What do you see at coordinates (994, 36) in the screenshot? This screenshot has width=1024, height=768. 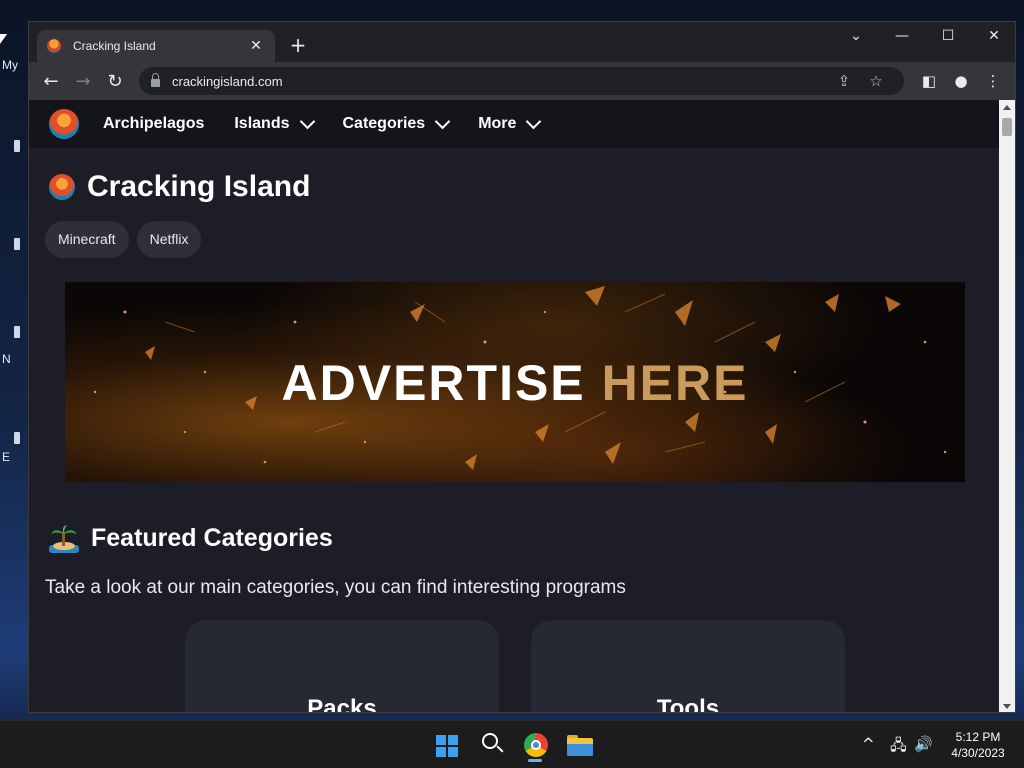 I see `close-window-button: ✕` at bounding box center [994, 36].